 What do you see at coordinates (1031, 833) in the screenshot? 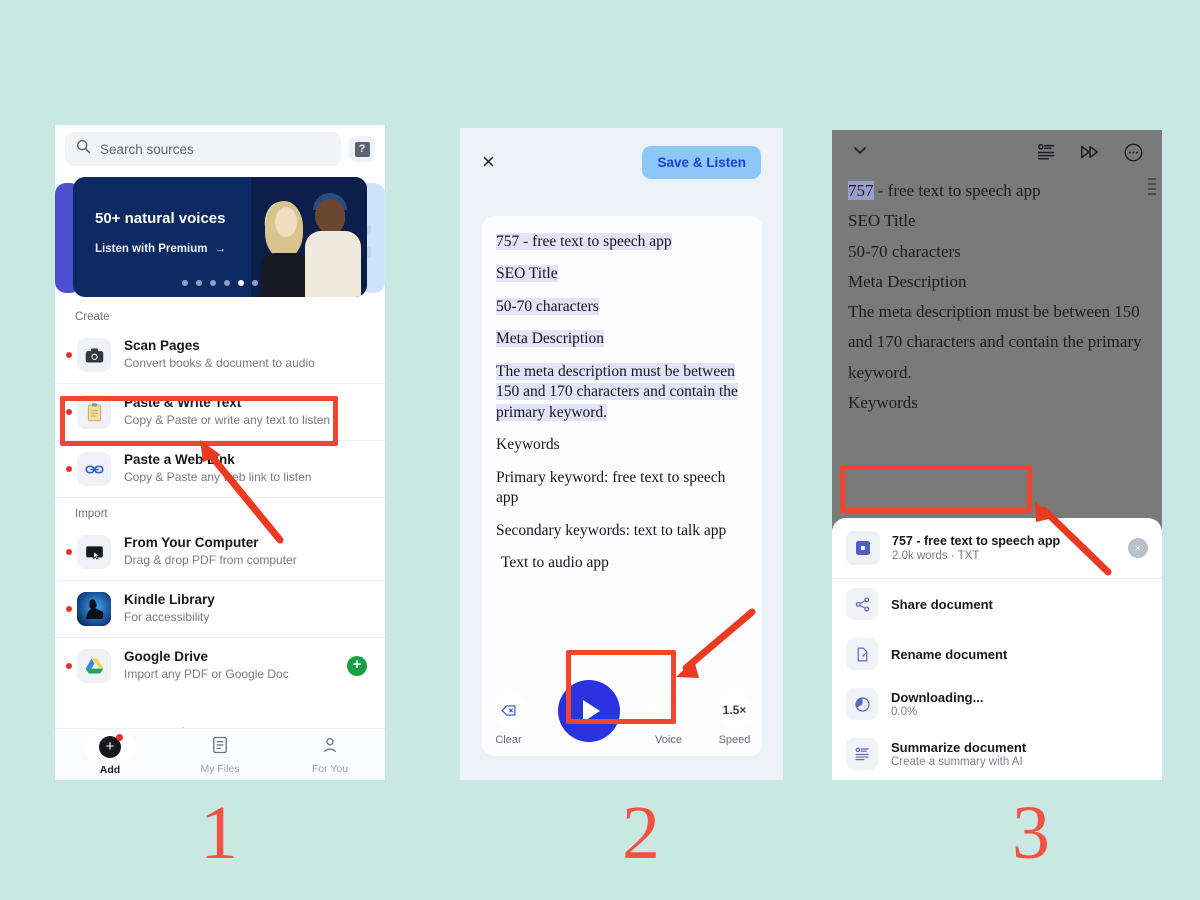
I see `step-number-3: 3` at bounding box center [1031, 833].